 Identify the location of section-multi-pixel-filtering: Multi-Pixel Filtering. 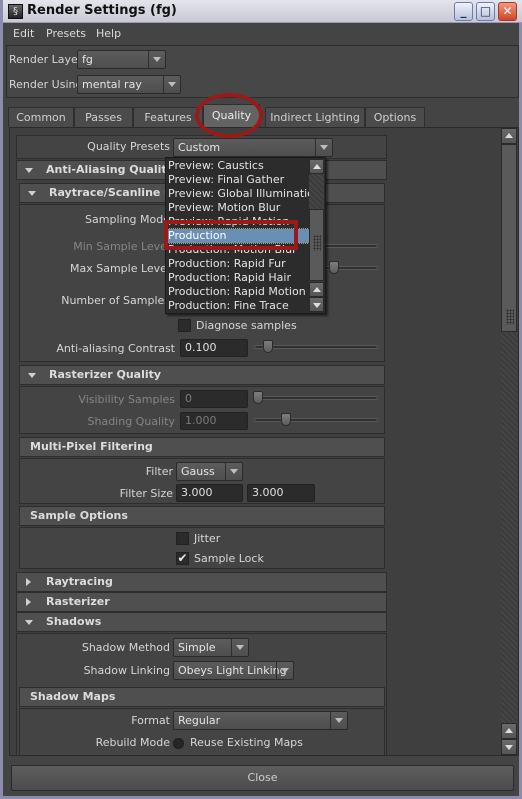
(202, 447).